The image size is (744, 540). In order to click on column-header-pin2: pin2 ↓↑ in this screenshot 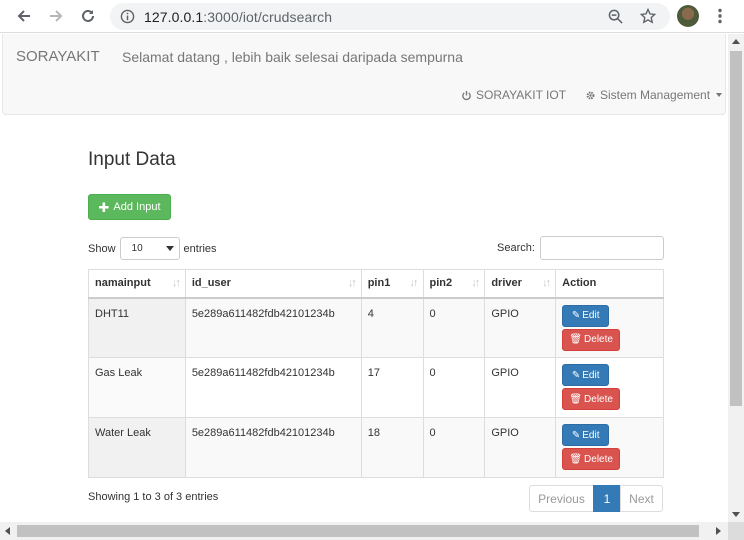, I will do `click(454, 284)`.